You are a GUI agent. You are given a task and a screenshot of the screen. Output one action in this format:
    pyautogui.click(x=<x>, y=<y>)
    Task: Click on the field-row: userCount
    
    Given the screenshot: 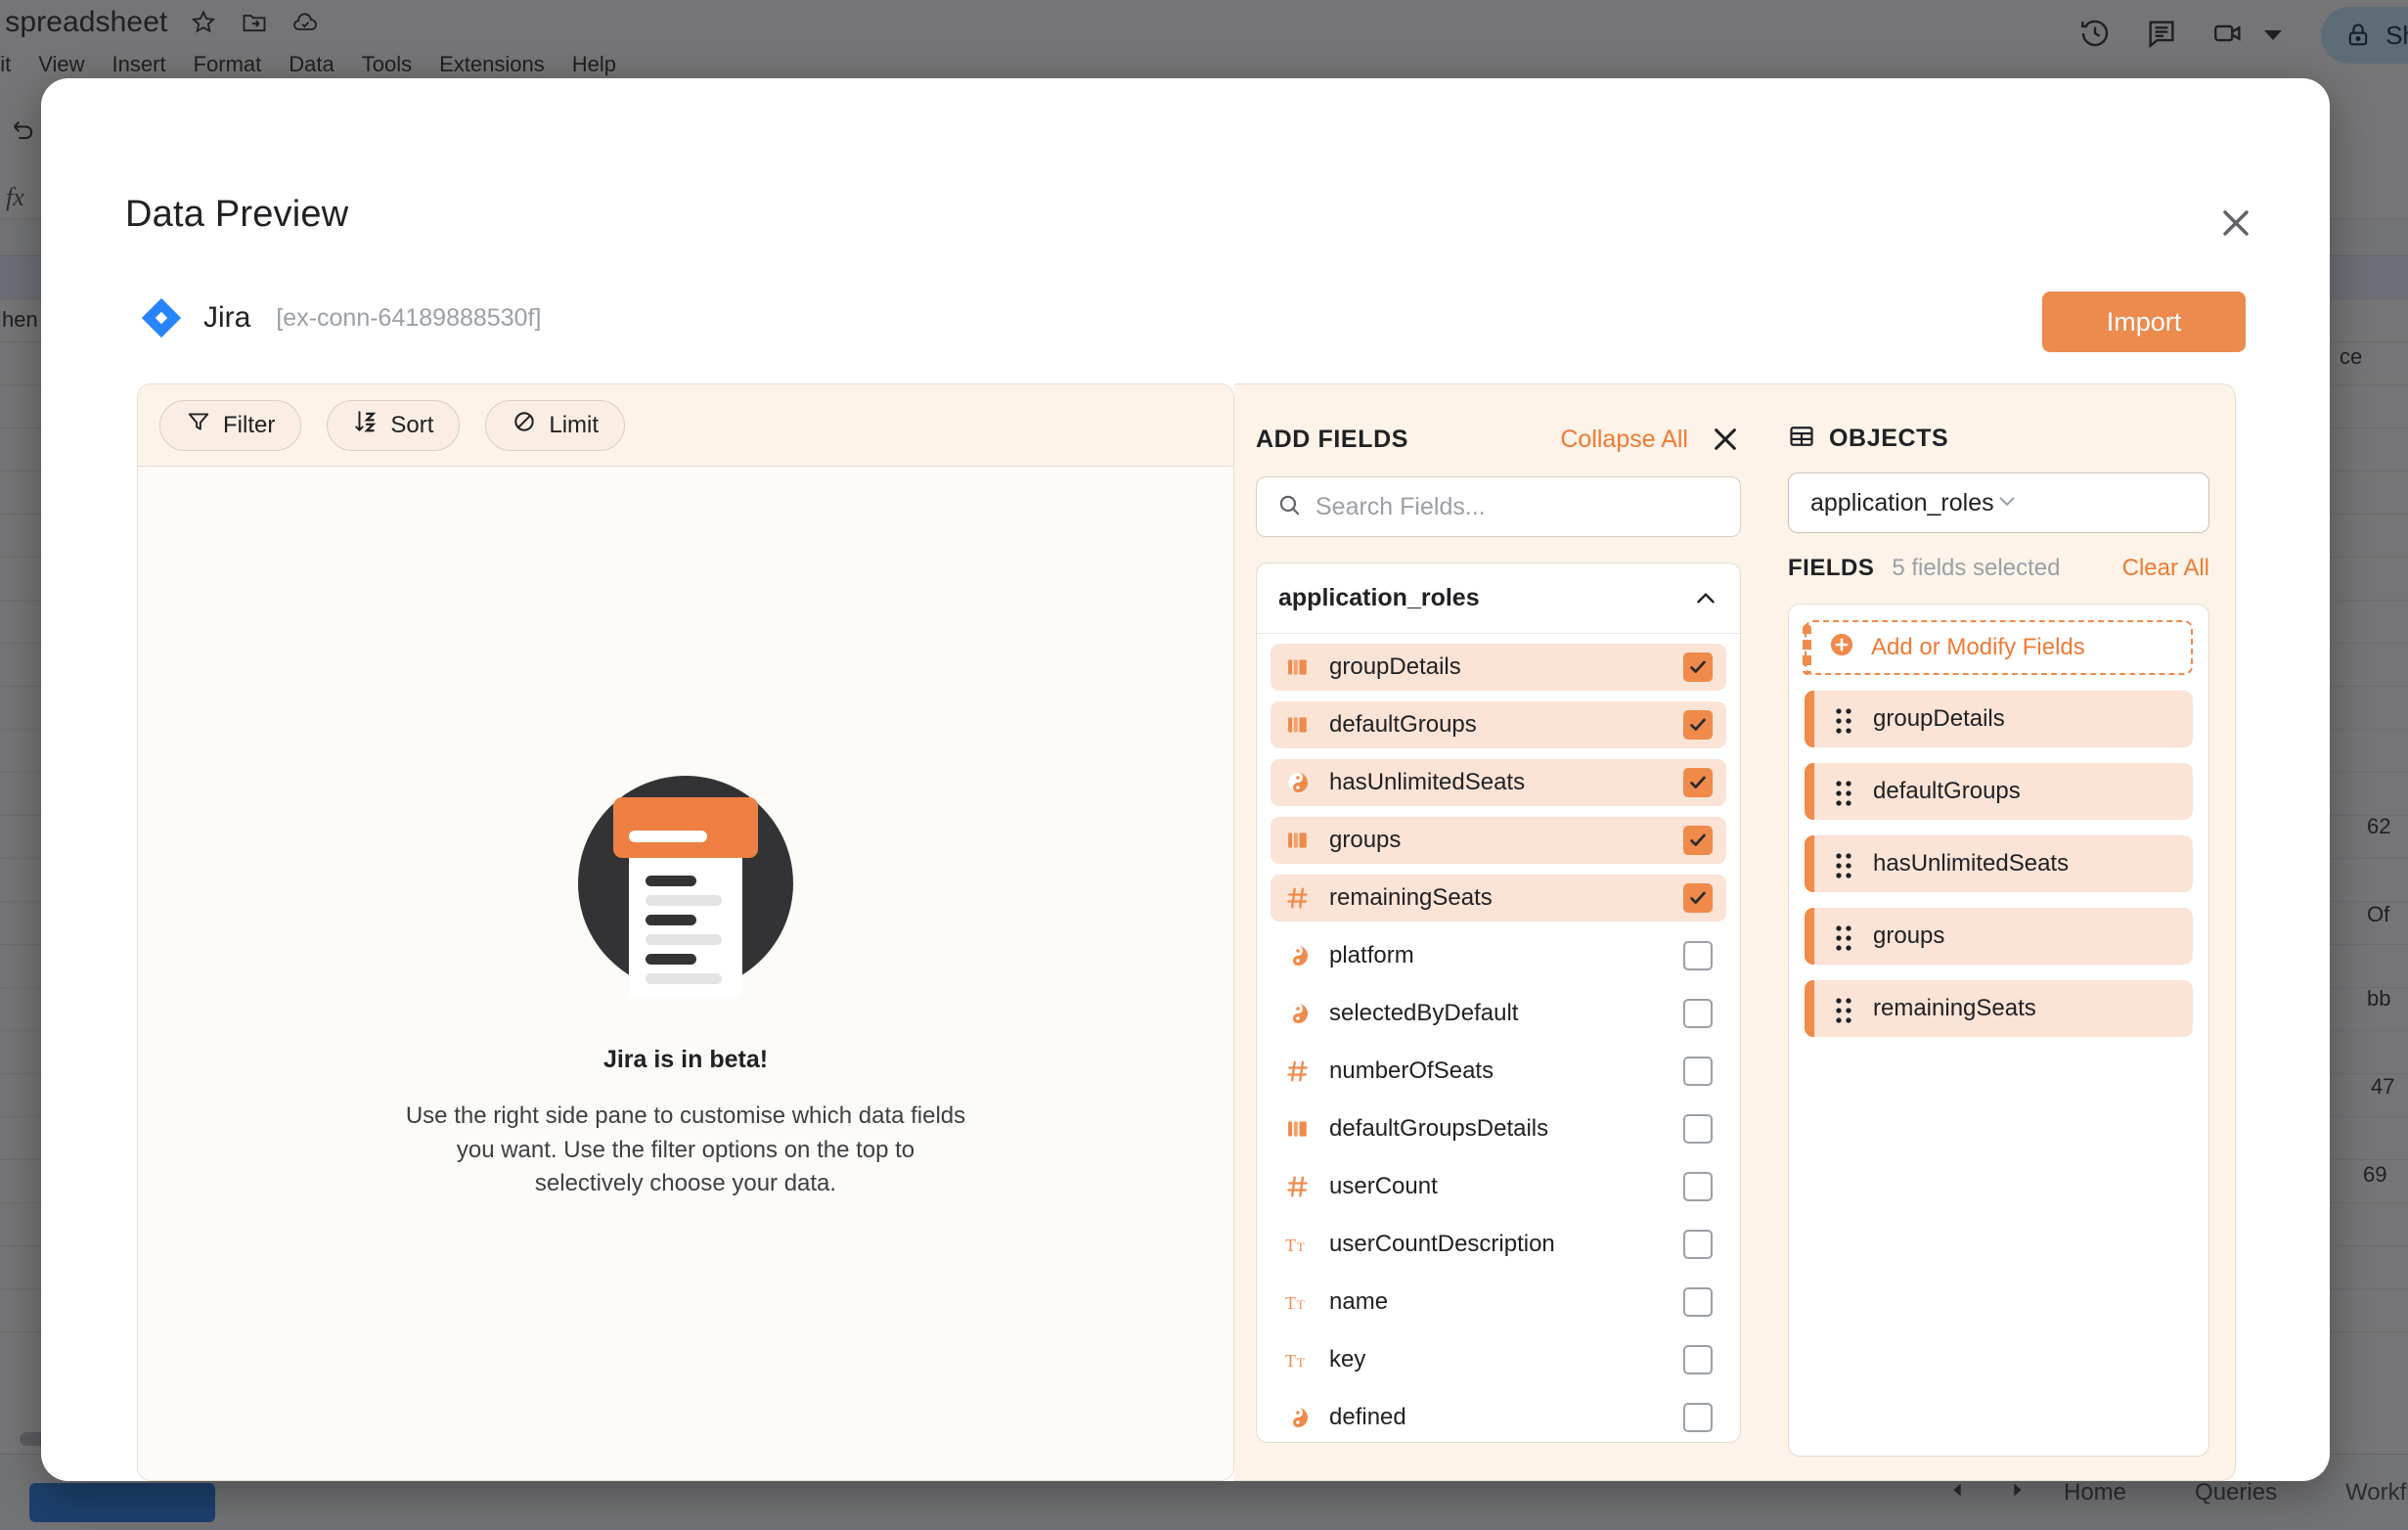 What is the action you would take?
    pyautogui.click(x=1498, y=1186)
    